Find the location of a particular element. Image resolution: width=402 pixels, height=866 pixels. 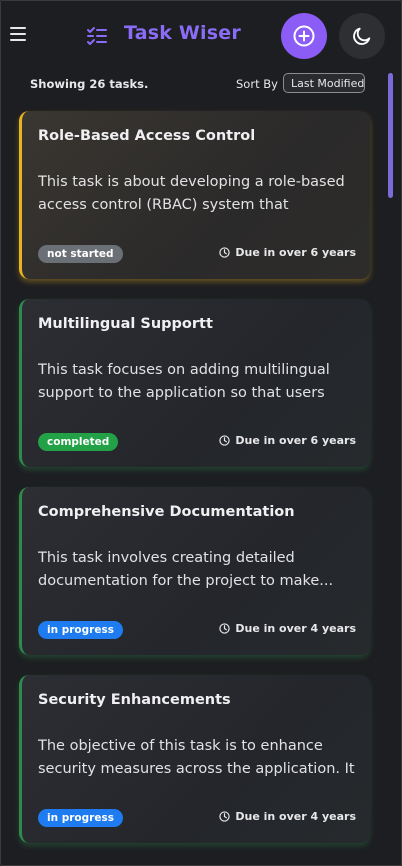

app-header: Task Wiser is located at coordinates (201, 35).